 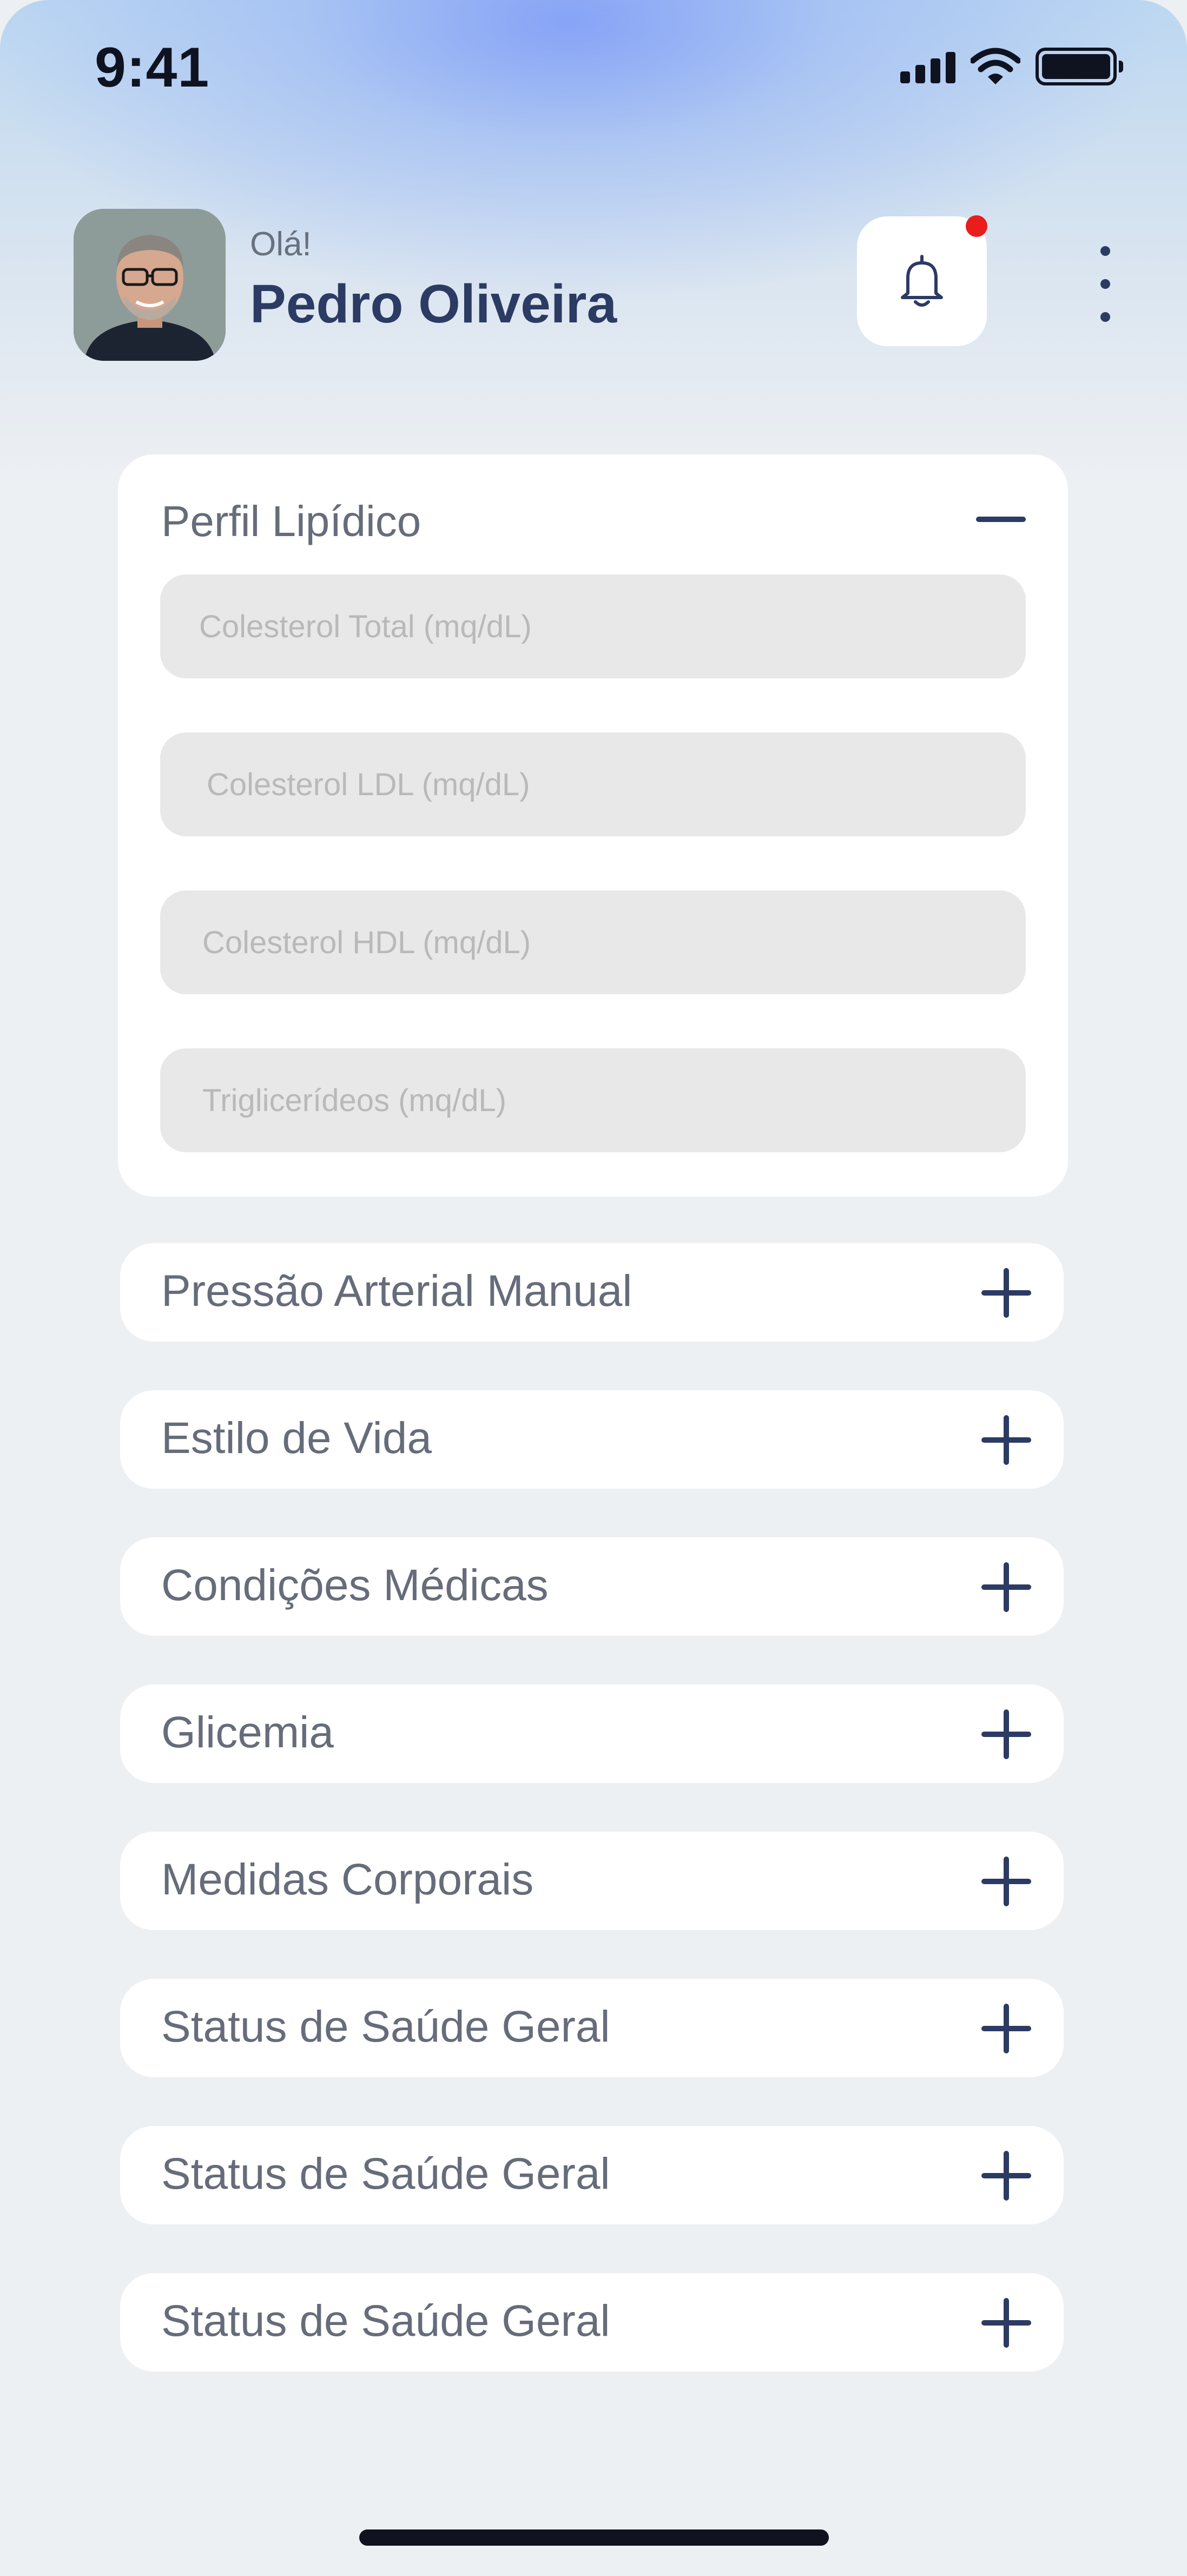 I want to click on section-medical-conditions: Condições Médicas, so click(x=592, y=1586).